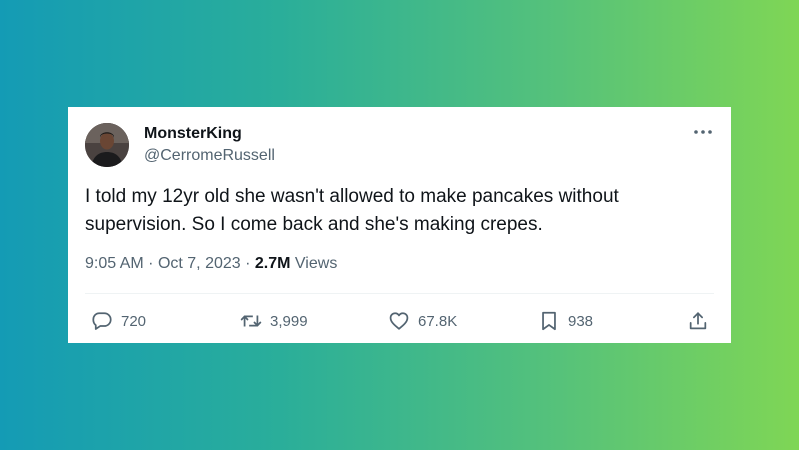 The height and width of the screenshot is (450, 799). I want to click on reply-button: 720, so click(118, 321).